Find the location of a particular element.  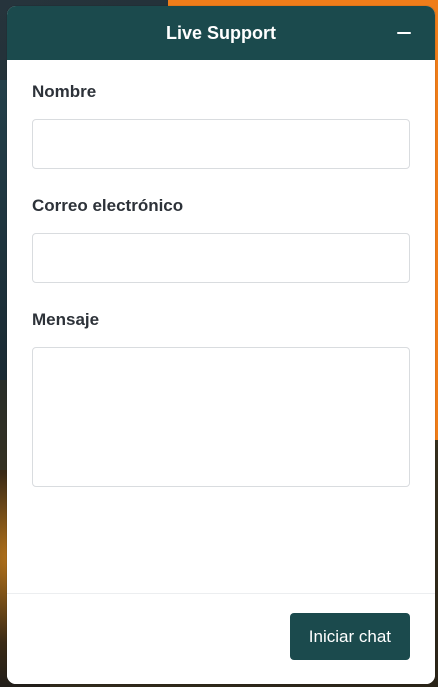

email-label: Correo electrónico is located at coordinates (108, 205).